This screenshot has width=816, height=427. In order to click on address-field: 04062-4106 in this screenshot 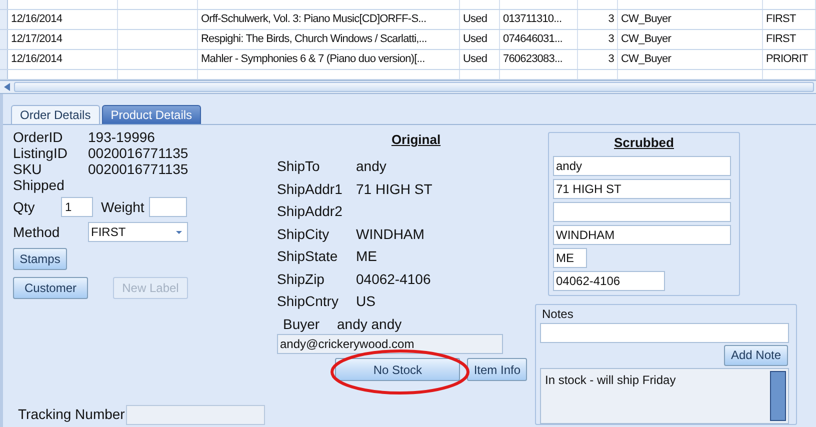, I will do `click(609, 280)`.